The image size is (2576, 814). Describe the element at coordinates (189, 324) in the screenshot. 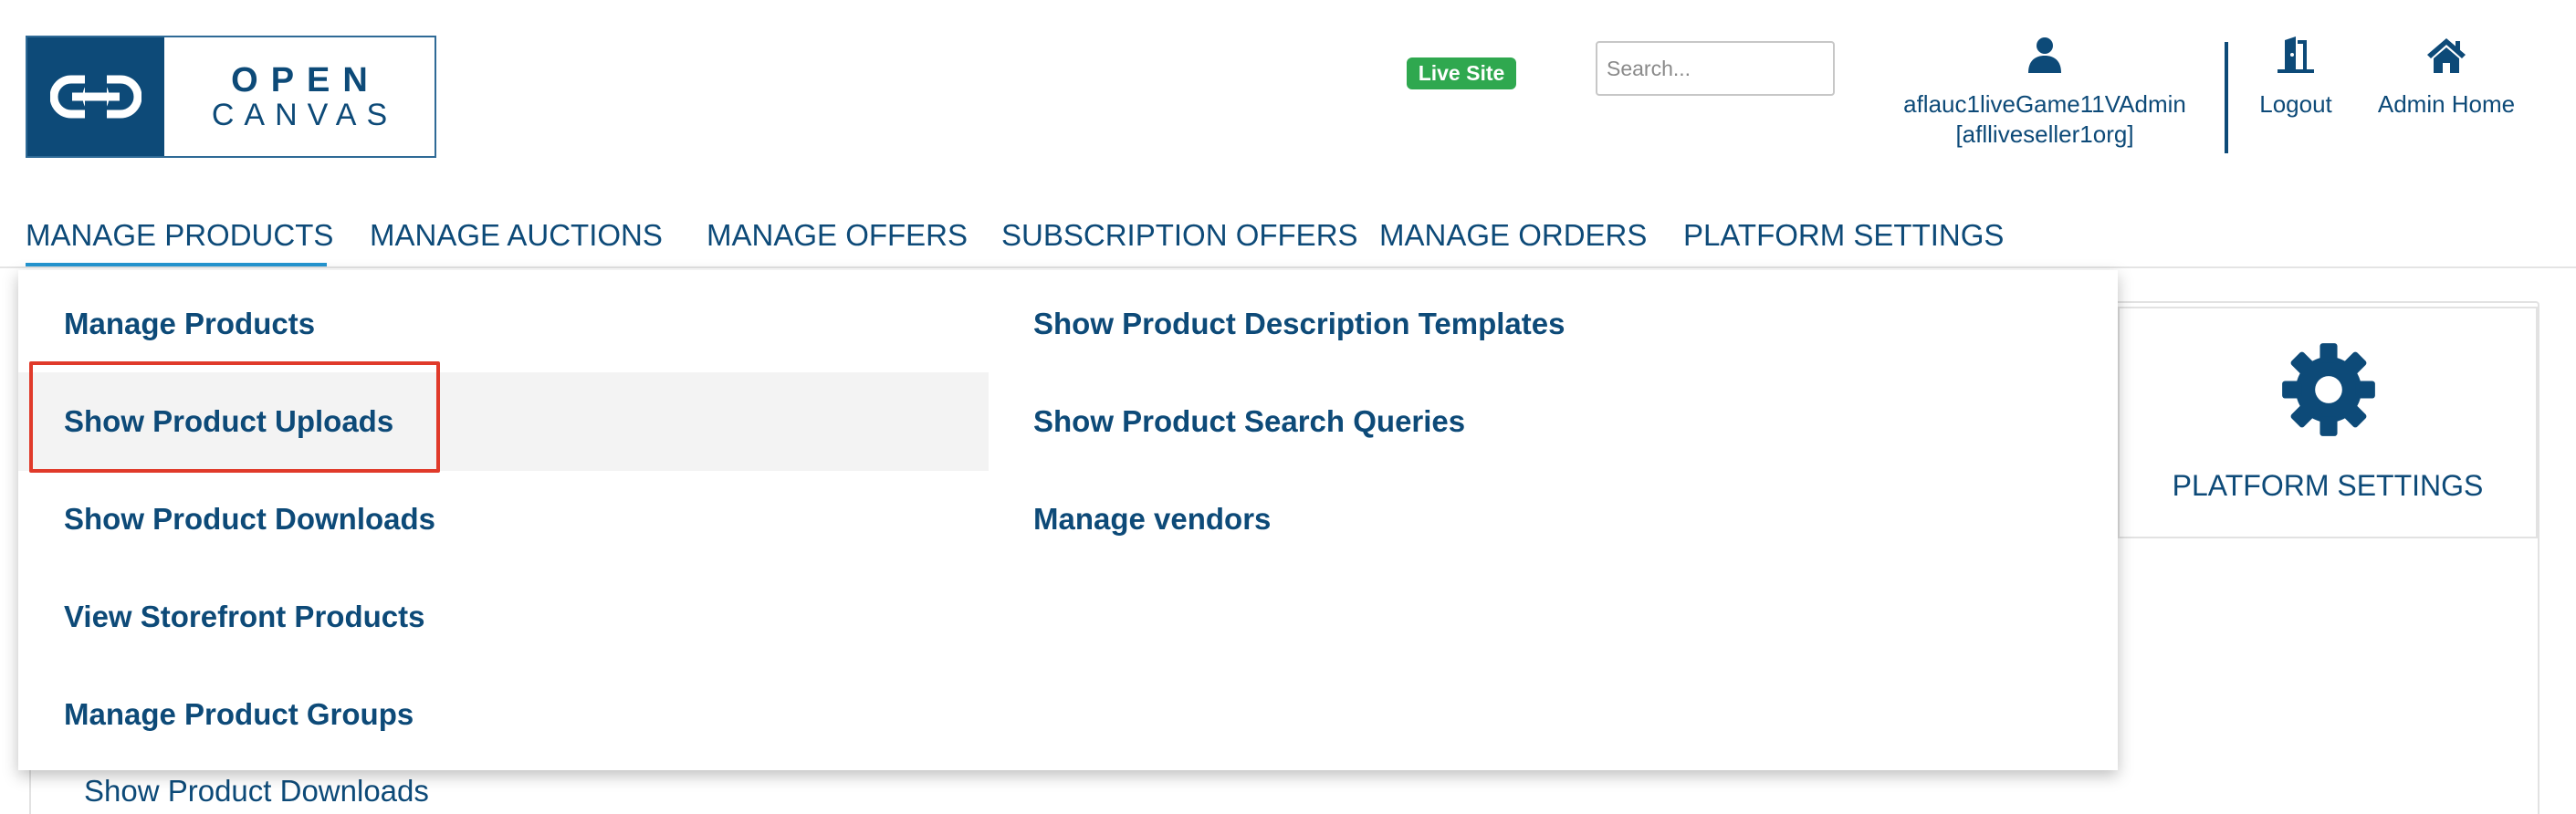

I see `menu-item-manage-products: Manage Products` at that location.